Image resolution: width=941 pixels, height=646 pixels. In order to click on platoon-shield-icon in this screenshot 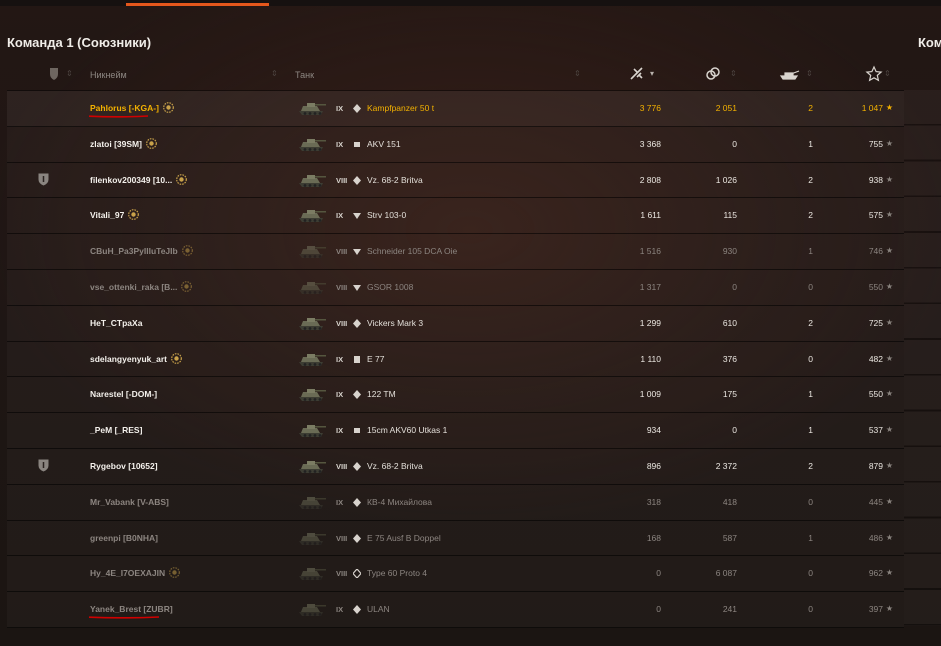, I will do `click(43, 179)`.